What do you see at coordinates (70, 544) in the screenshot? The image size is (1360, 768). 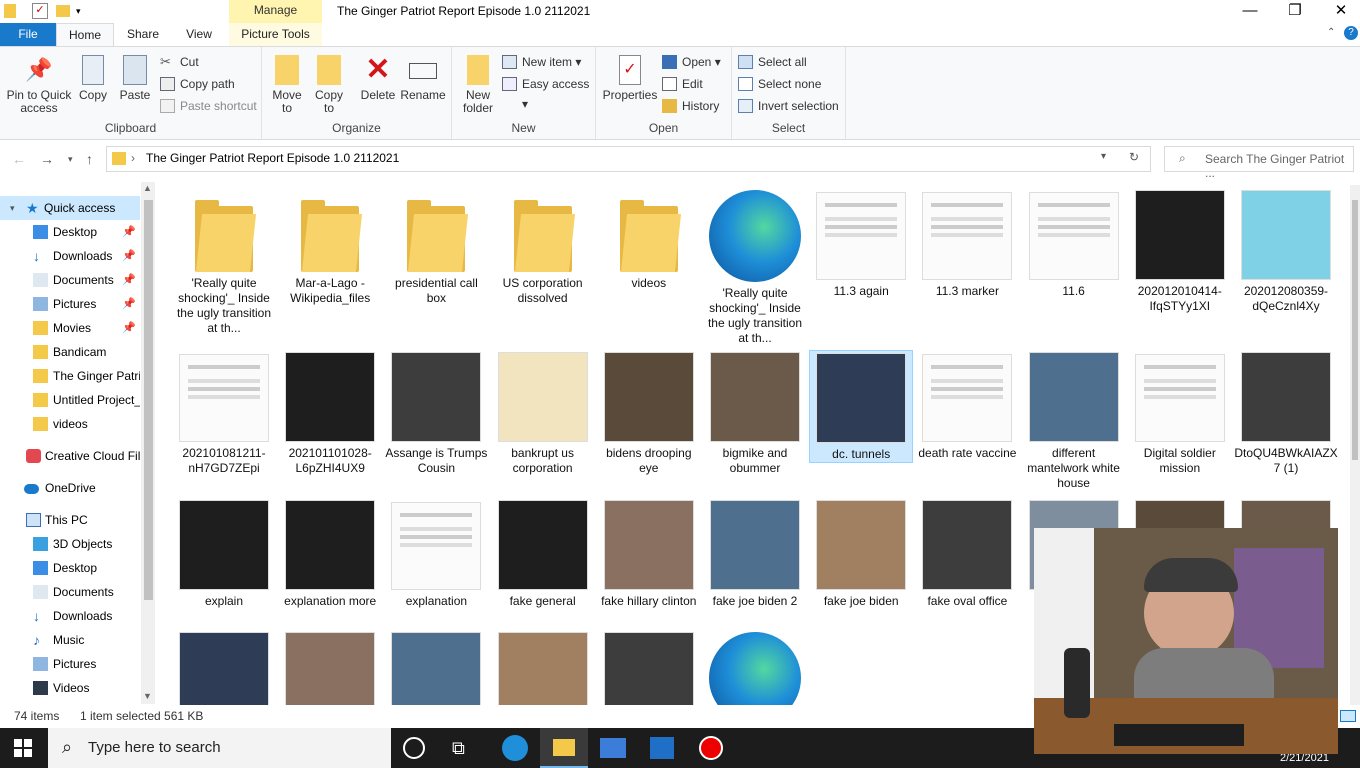 I see `sidebar-item-pc-3d-objects: 3D Objects` at bounding box center [70, 544].